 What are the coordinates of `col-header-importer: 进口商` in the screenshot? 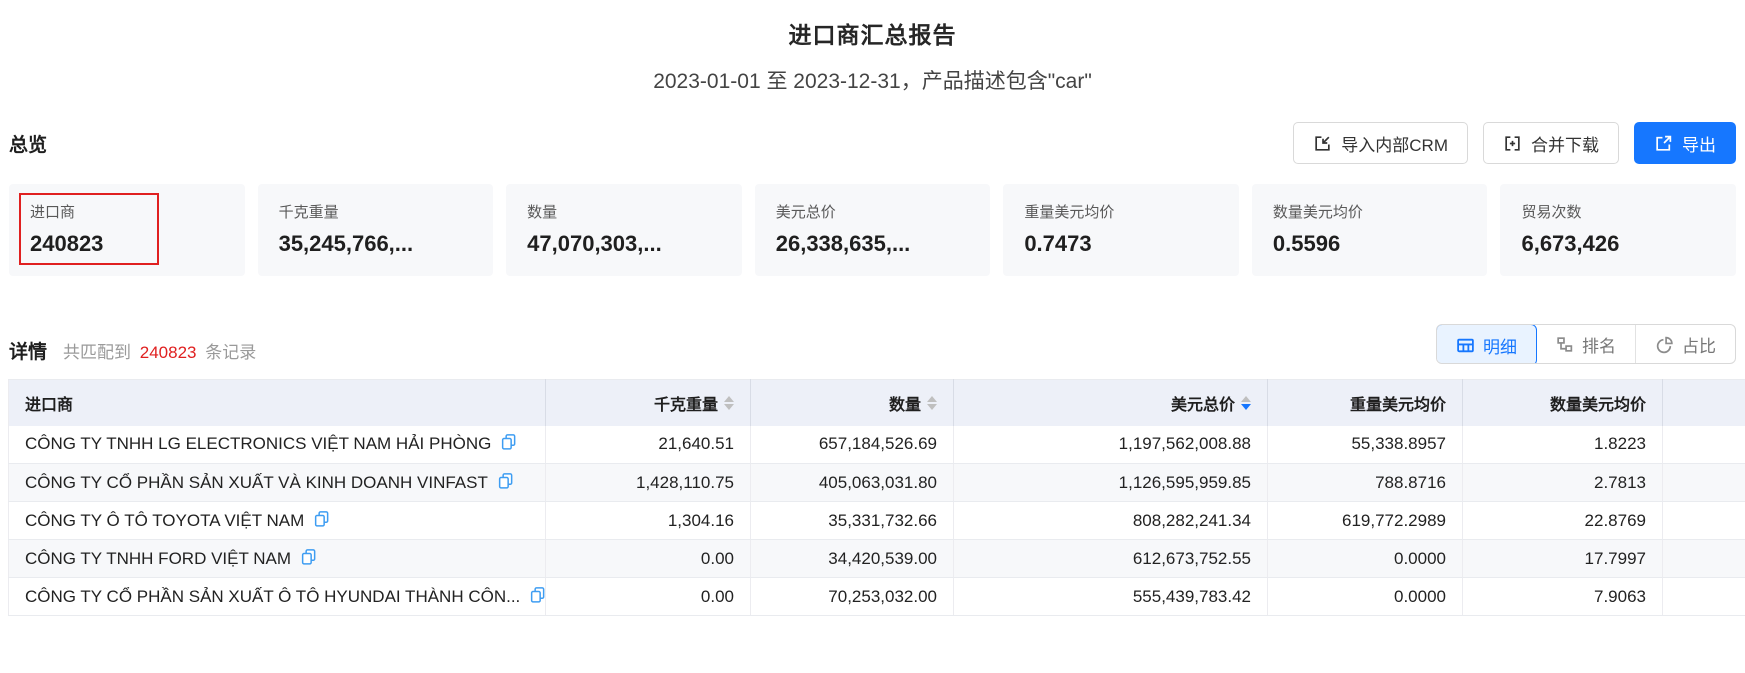 It's located at (277, 402).